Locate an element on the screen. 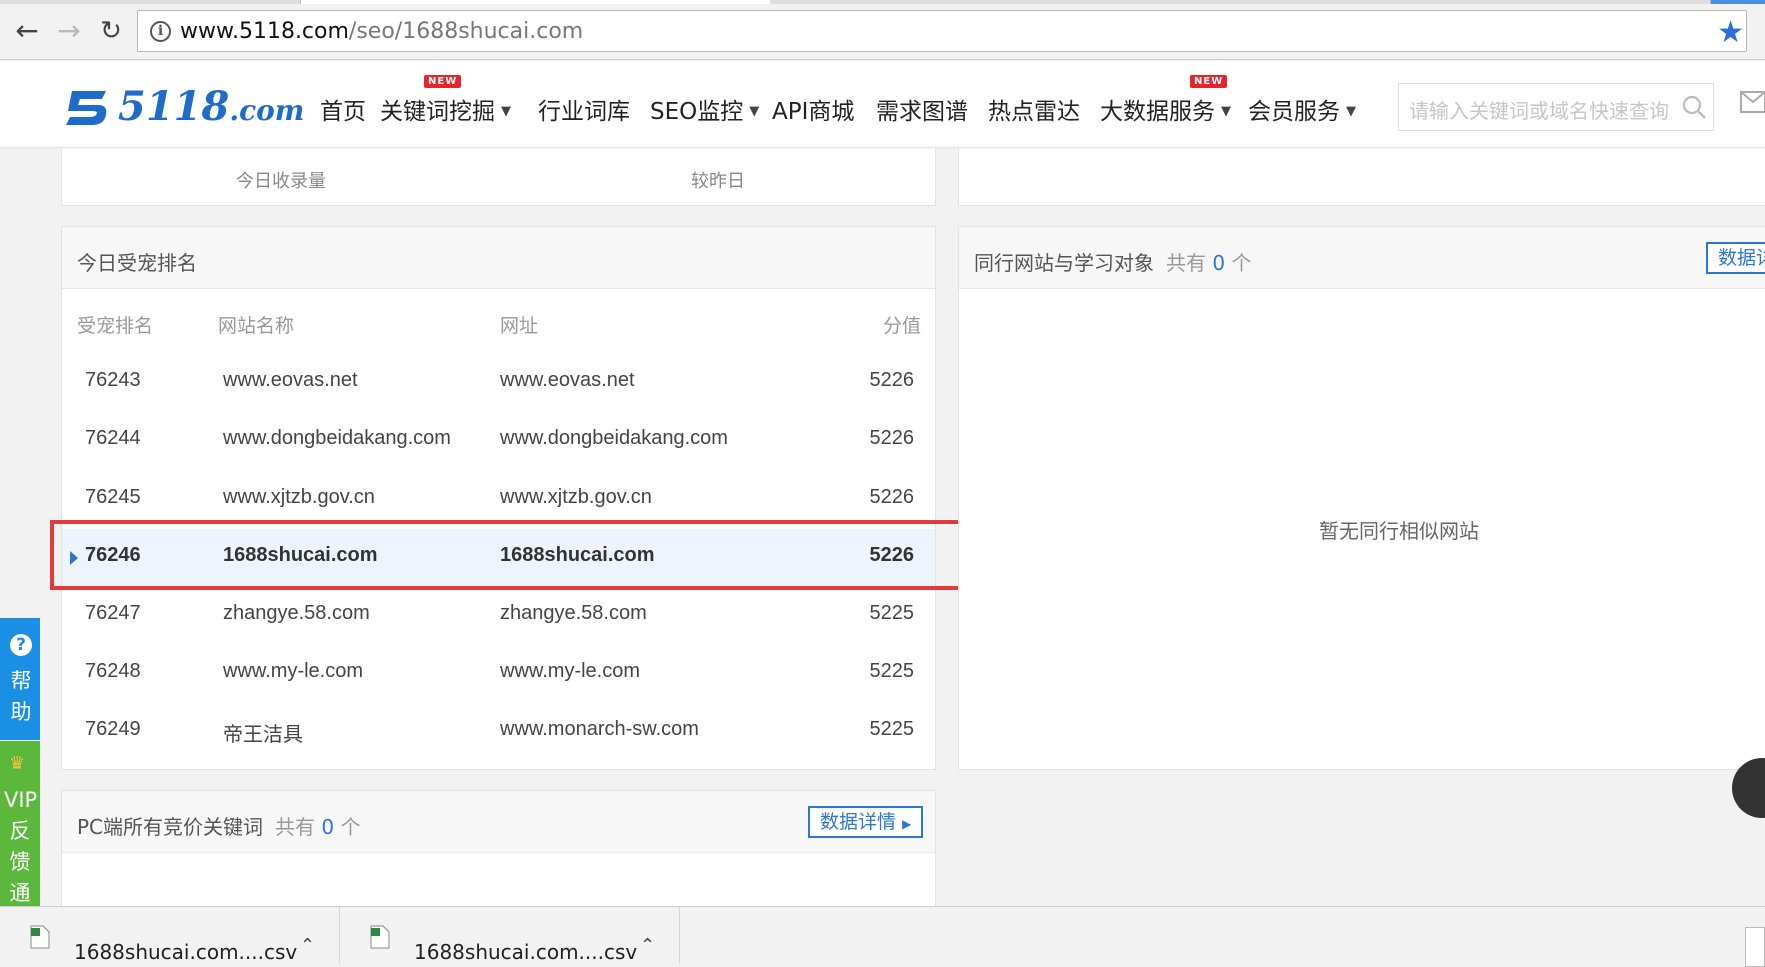 This screenshot has width=1765, height=967. empty-state-text: 暂无同行相似网站 is located at coordinates (1399, 531).